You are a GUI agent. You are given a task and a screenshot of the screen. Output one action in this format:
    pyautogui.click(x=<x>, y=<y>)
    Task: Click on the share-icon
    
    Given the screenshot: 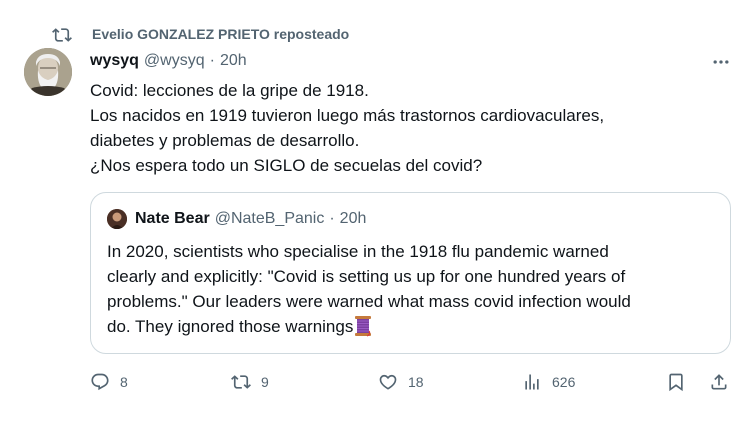 What is the action you would take?
    pyautogui.click(x=719, y=382)
    